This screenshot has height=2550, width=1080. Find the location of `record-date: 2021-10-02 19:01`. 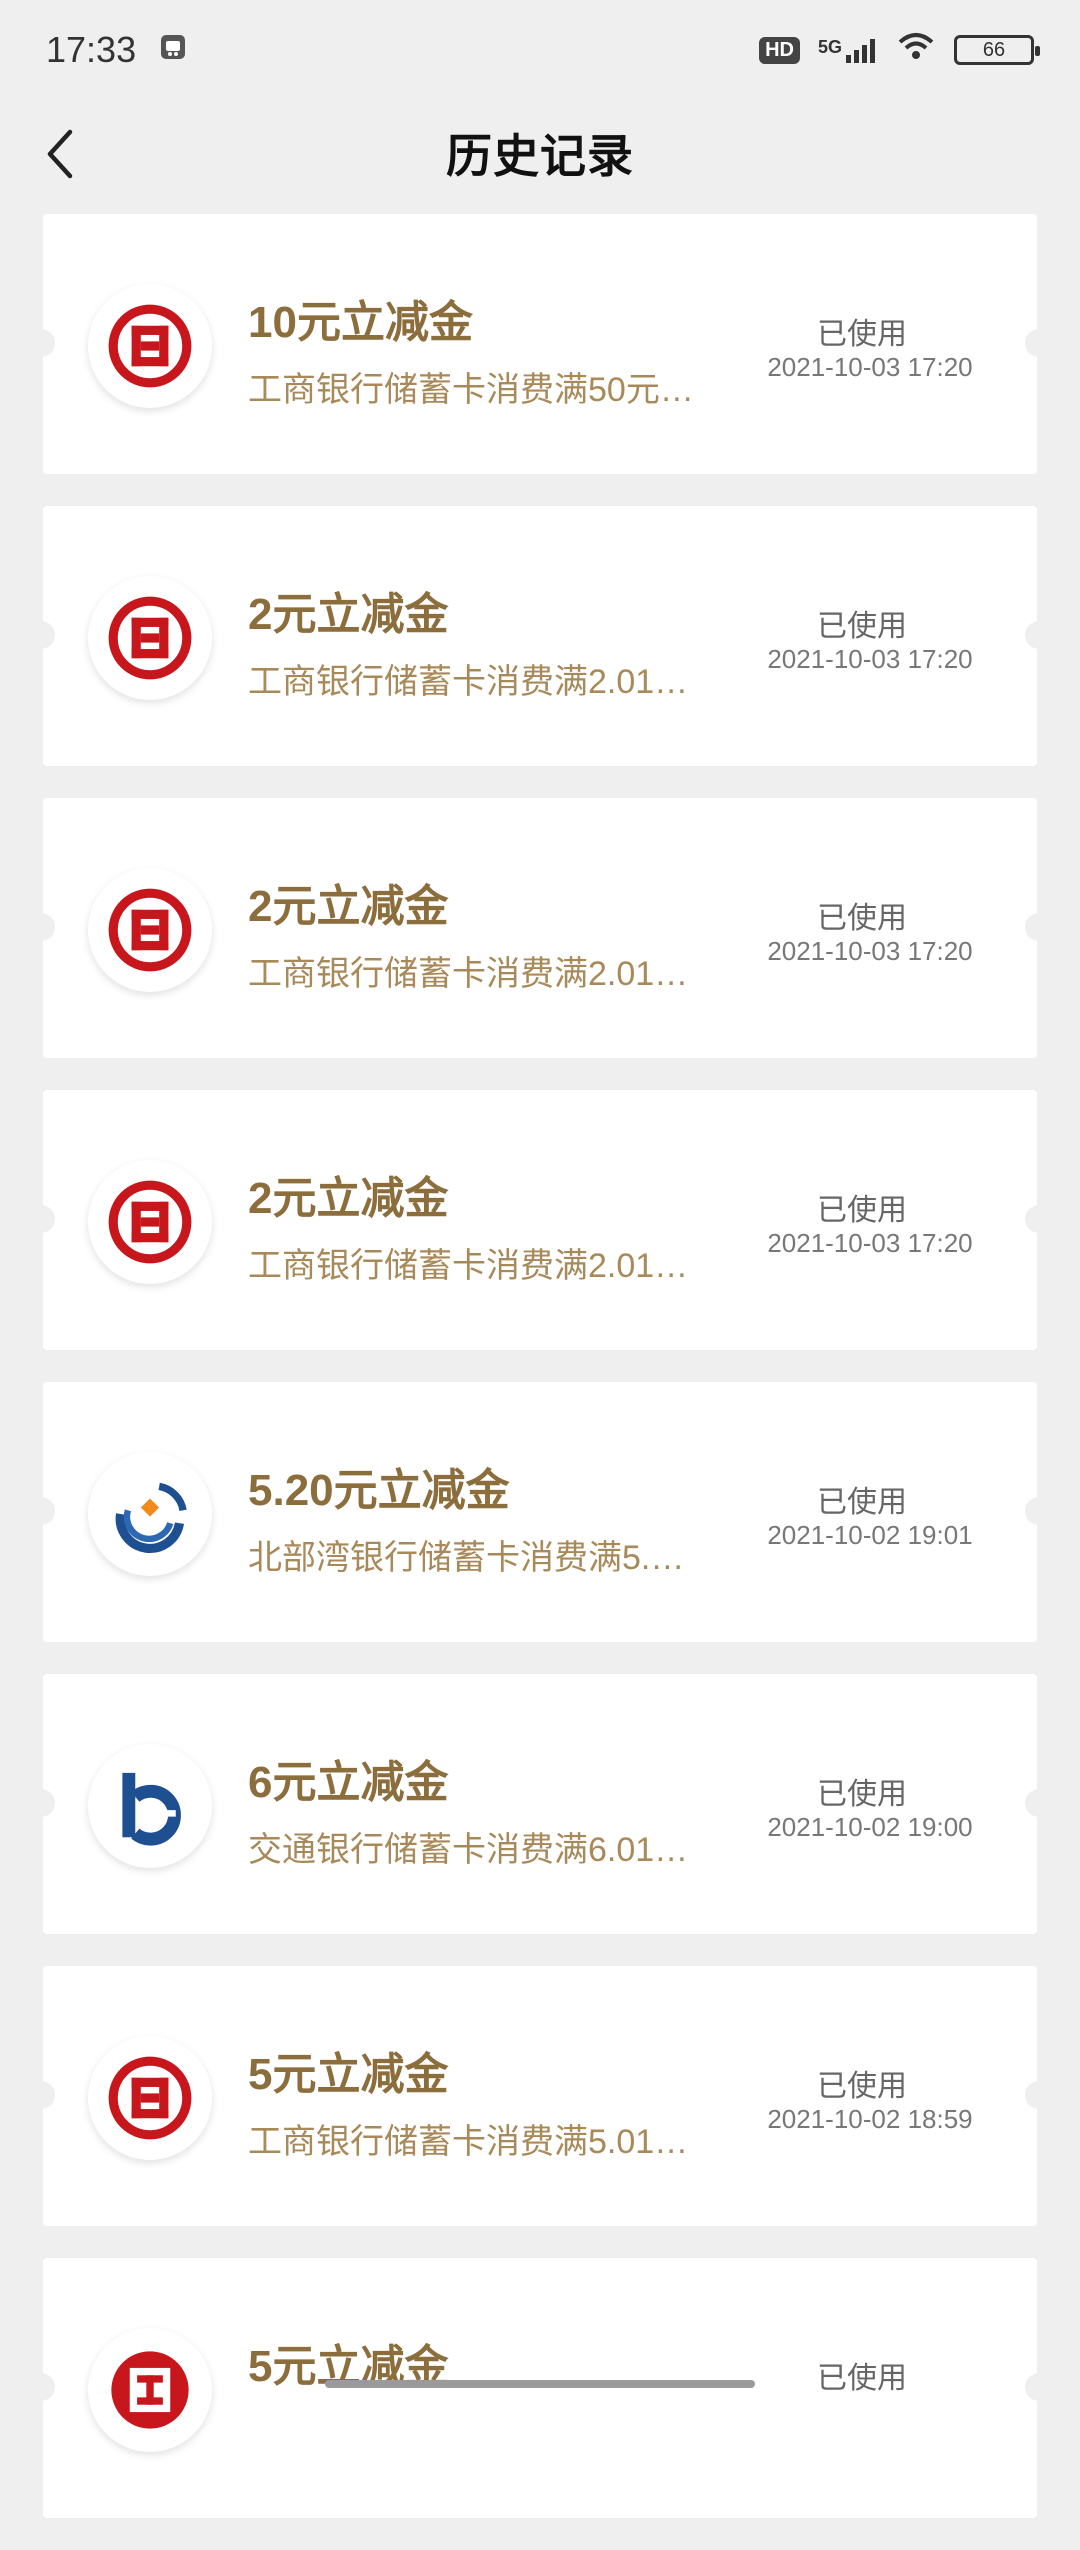

record-date: 2021-10-02 19:01 is located at coordinates (870, 1535).